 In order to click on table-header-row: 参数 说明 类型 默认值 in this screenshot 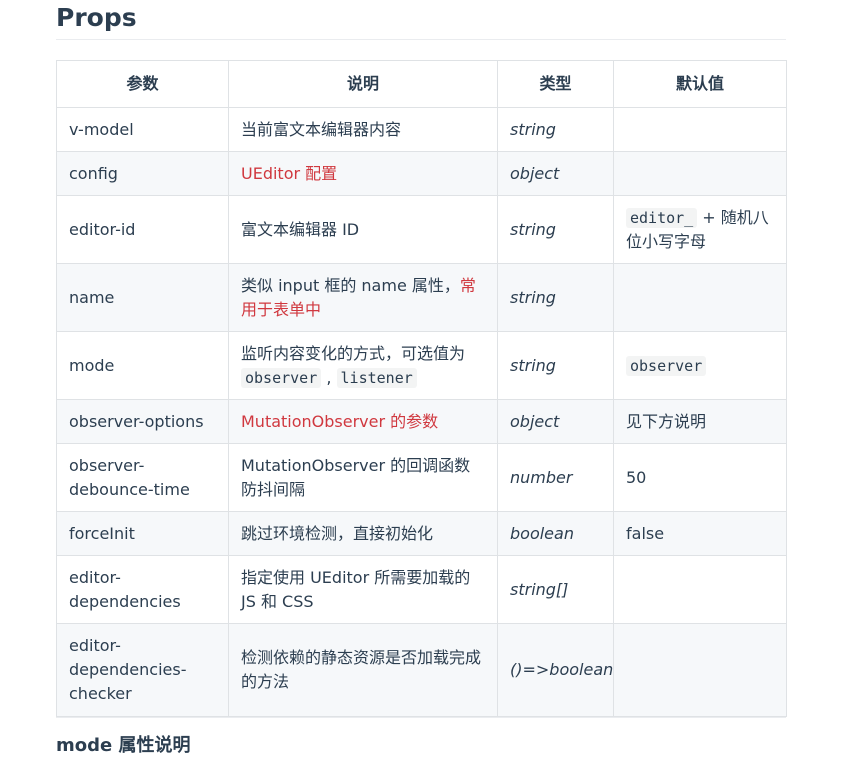, I will do `click(421, 84)`.